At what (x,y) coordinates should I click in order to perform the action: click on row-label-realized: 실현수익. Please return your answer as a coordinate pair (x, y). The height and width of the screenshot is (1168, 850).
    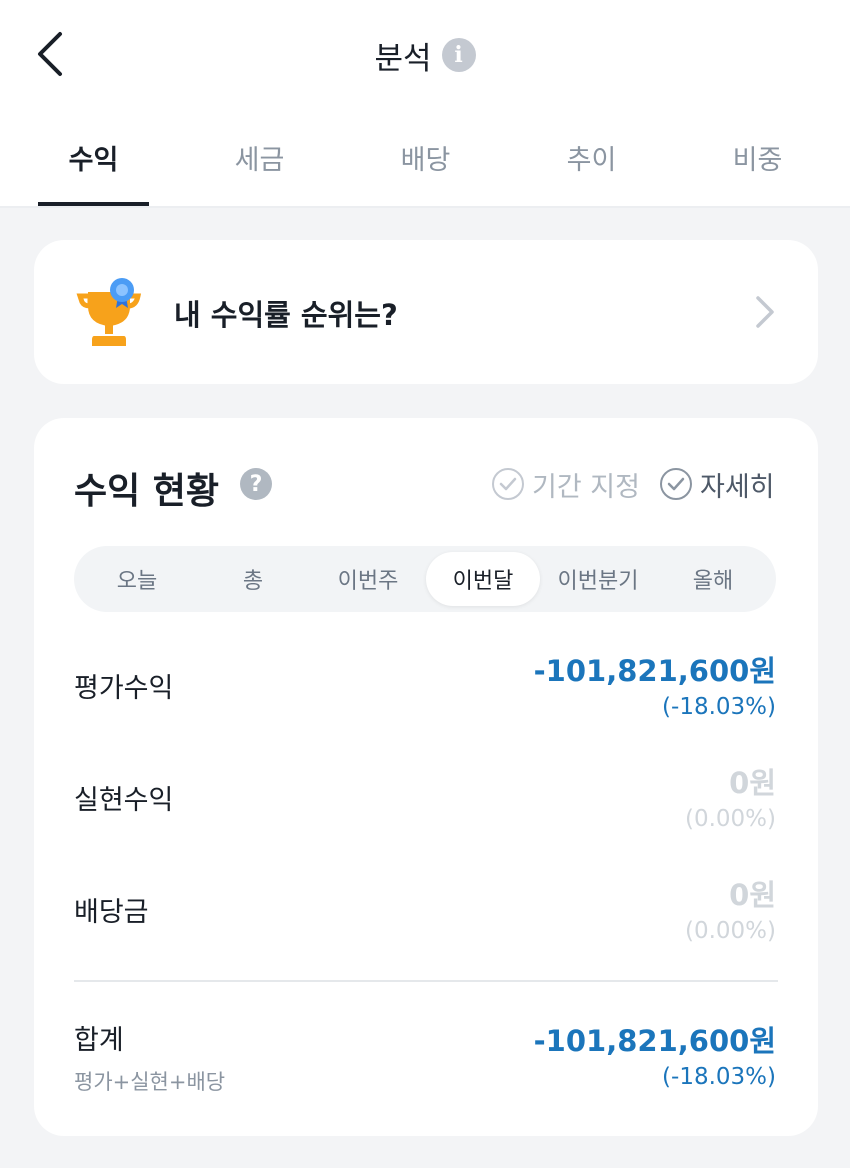
    Looking at the image, I should click on (124, 800).